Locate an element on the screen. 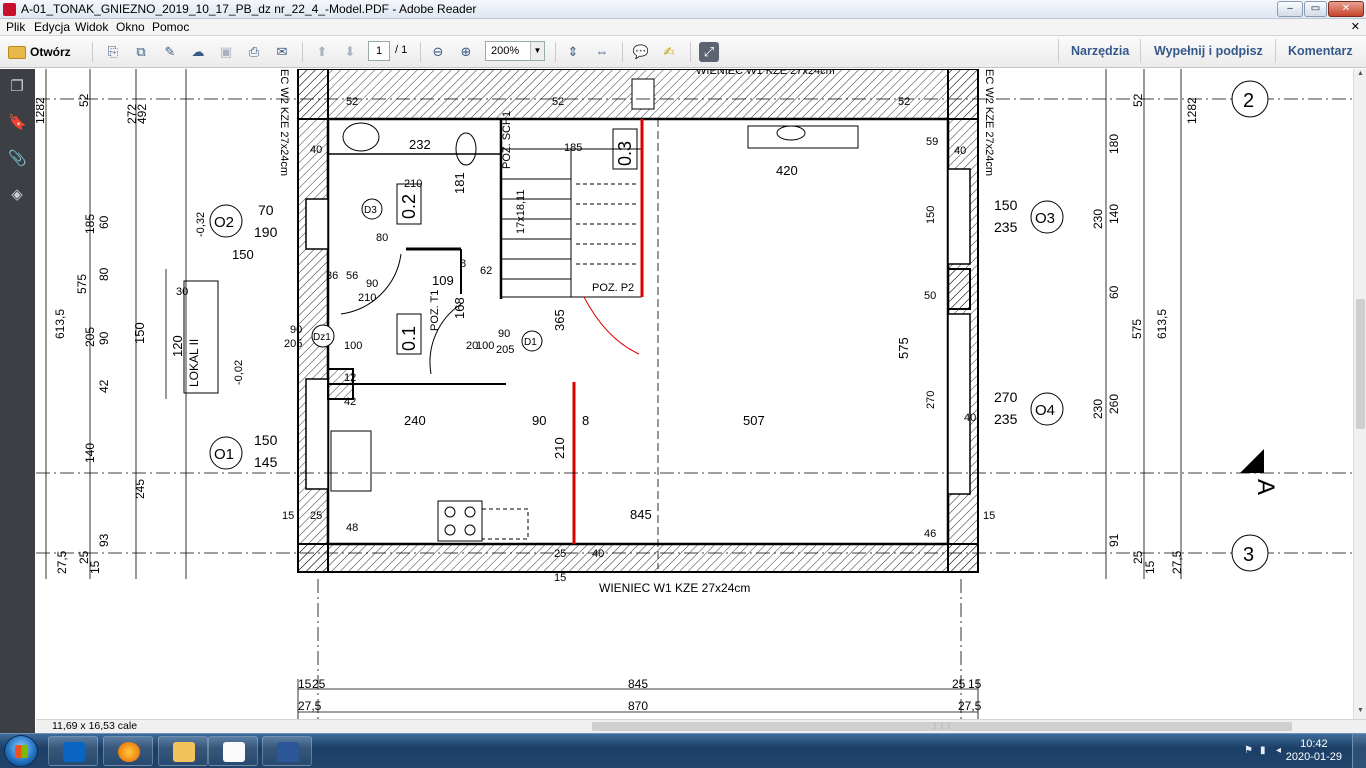 The height and width of the screenshot is (768, 1366). previous-page-icon: ⬆ is located at coordinates (322, 52).